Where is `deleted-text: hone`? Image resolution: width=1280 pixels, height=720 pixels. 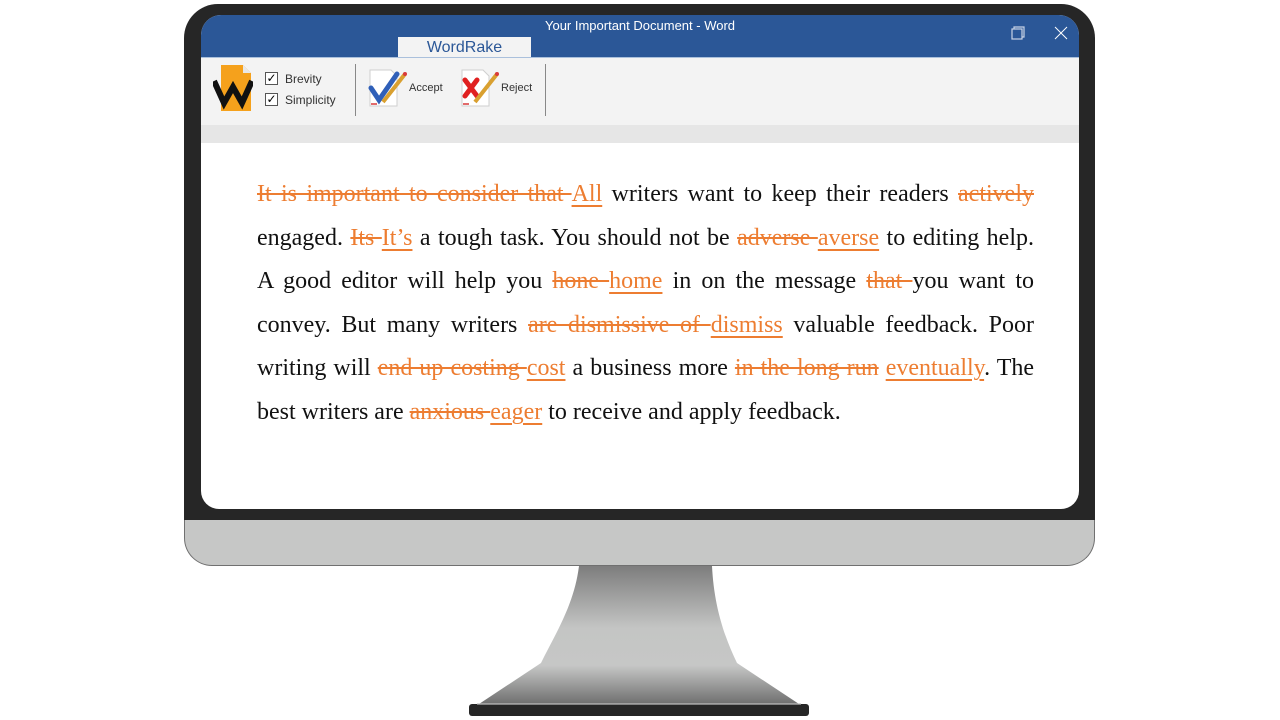 deleted-text: hone is located at coordinates (580, 281).